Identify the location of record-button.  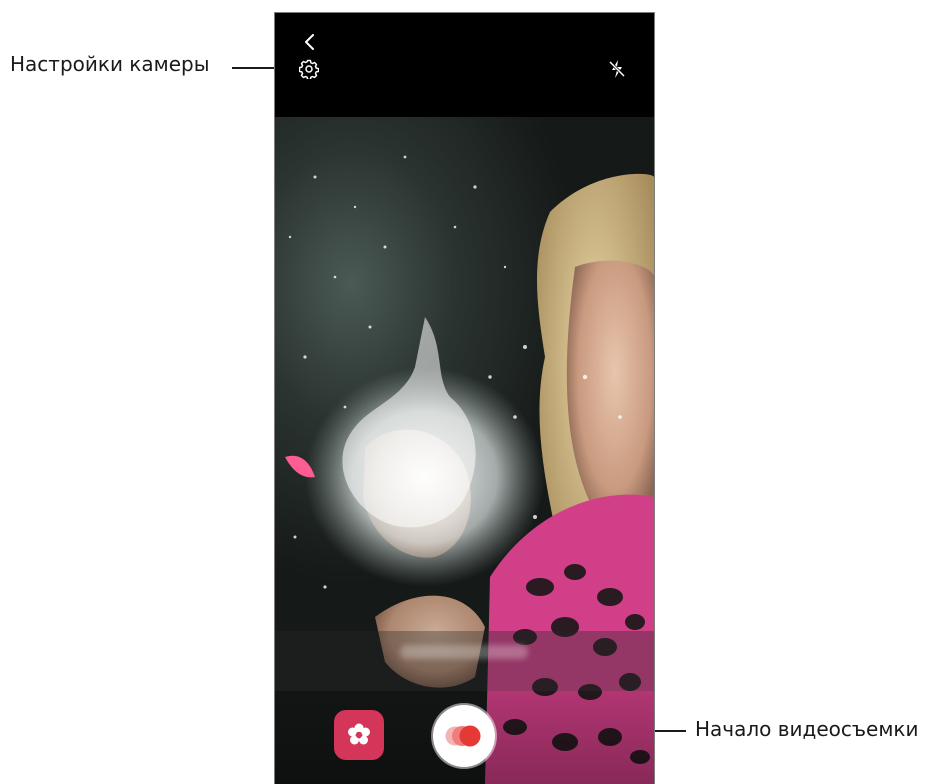
(464, 736).